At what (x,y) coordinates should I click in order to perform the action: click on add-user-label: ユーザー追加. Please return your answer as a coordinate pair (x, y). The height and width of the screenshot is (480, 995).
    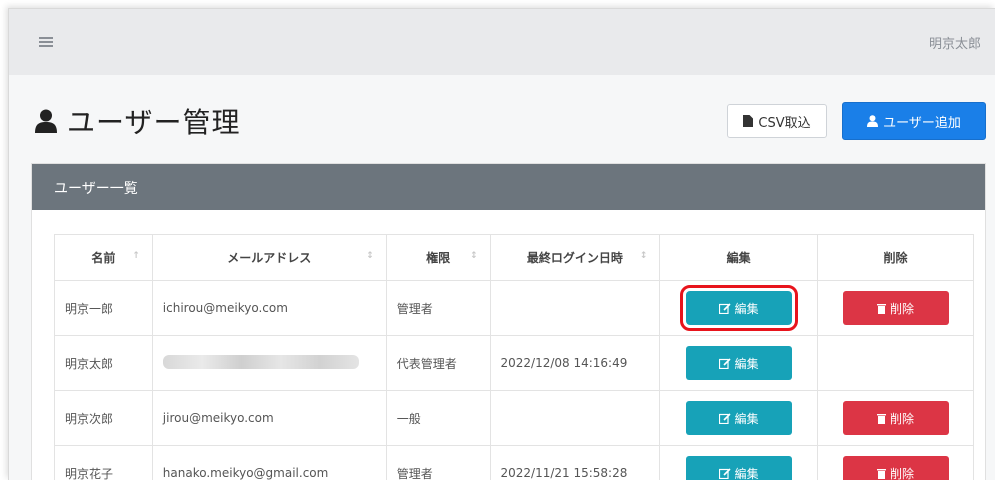
    Looking at the image, I should click on (922, 123).